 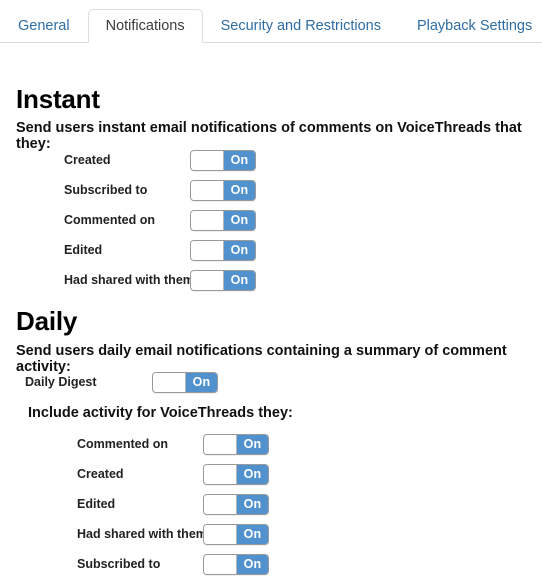 I want to click on tab-notifications: Notifications, so click(x=145, y=26).